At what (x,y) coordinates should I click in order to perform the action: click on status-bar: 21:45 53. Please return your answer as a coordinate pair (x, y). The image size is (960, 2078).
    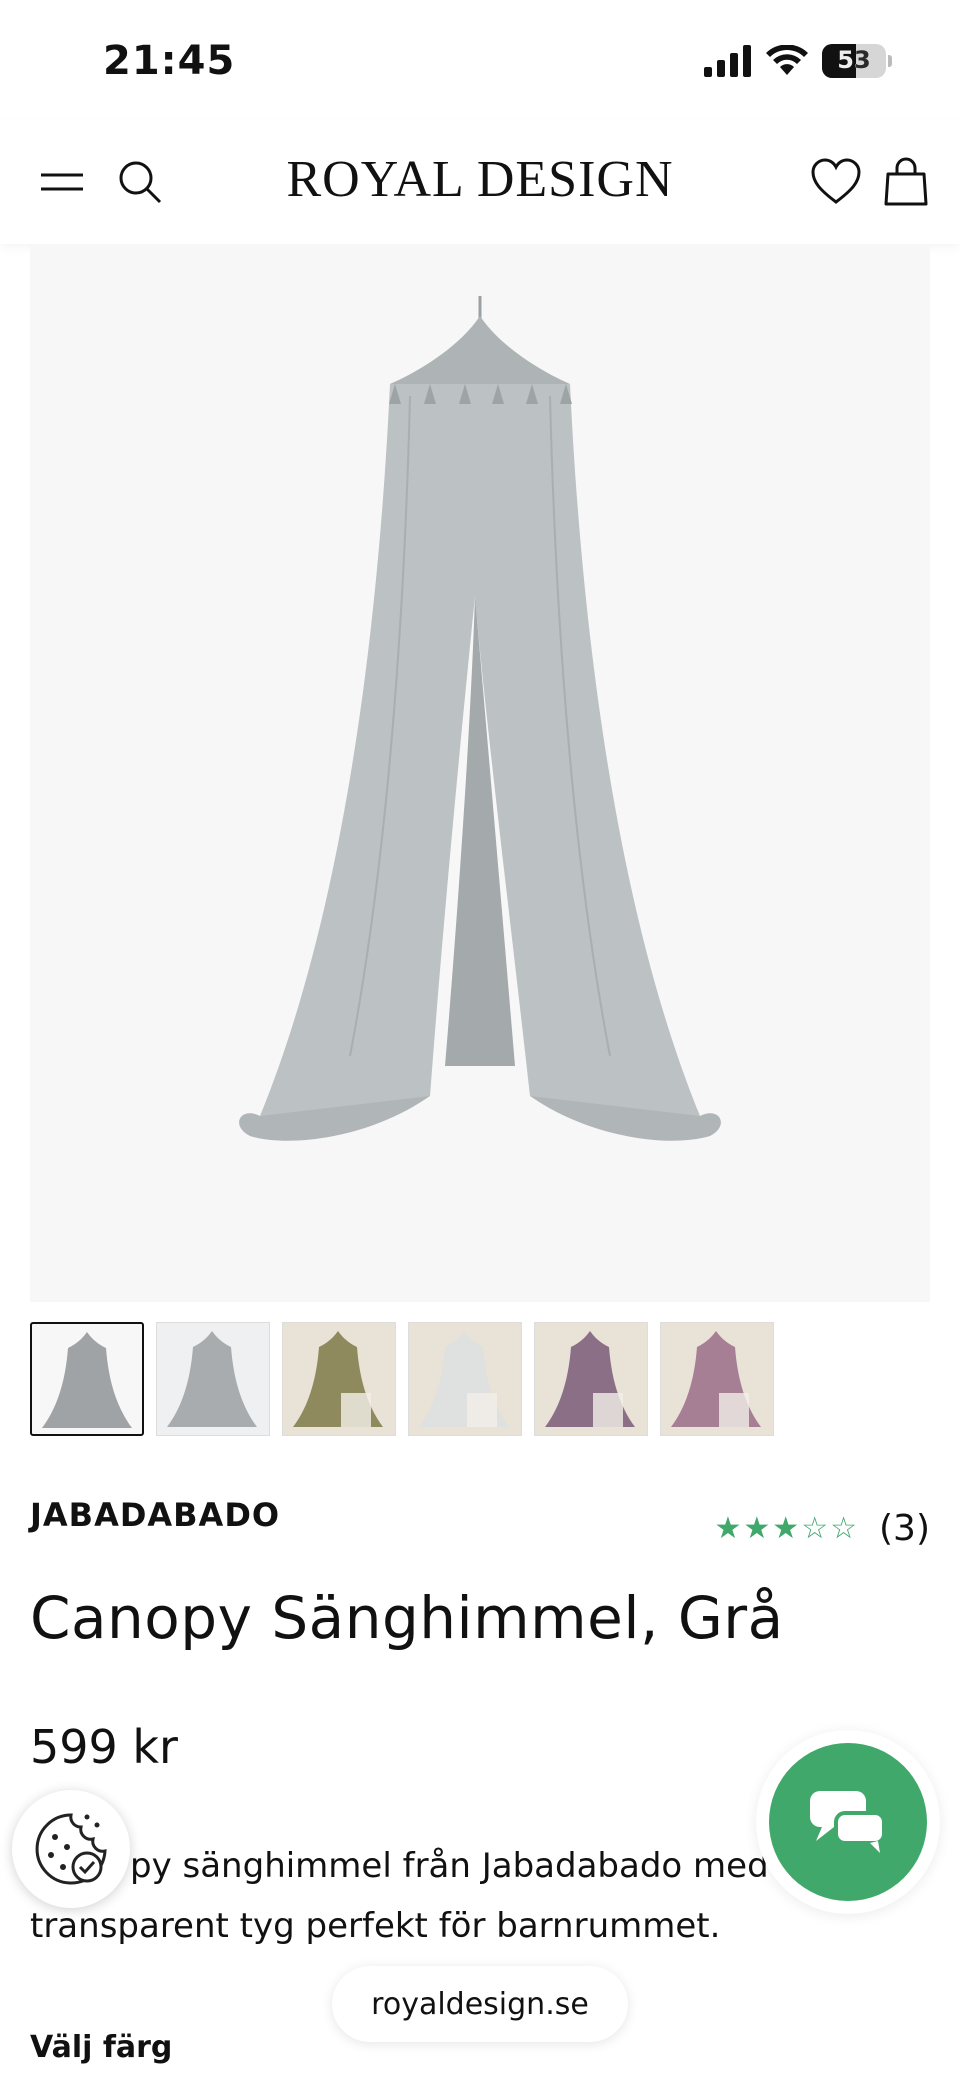
    Looking at the image, I should click on (480, 60).